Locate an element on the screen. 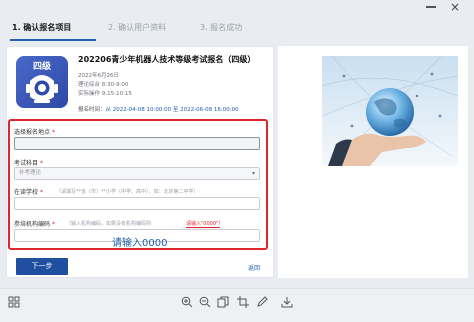 The image size is (474, 322). crop-icon is located at coordinates (243, 302).